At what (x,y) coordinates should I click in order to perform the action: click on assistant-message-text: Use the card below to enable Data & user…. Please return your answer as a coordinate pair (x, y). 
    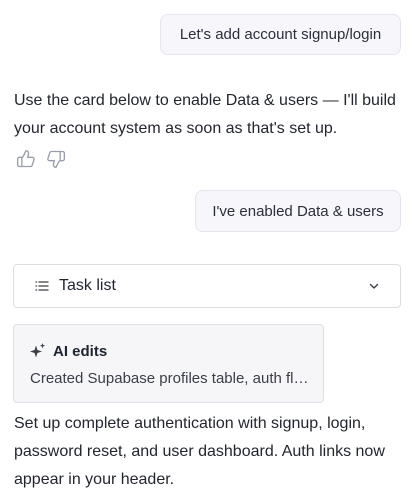
    Looking at the image, I should click on (205, 114).